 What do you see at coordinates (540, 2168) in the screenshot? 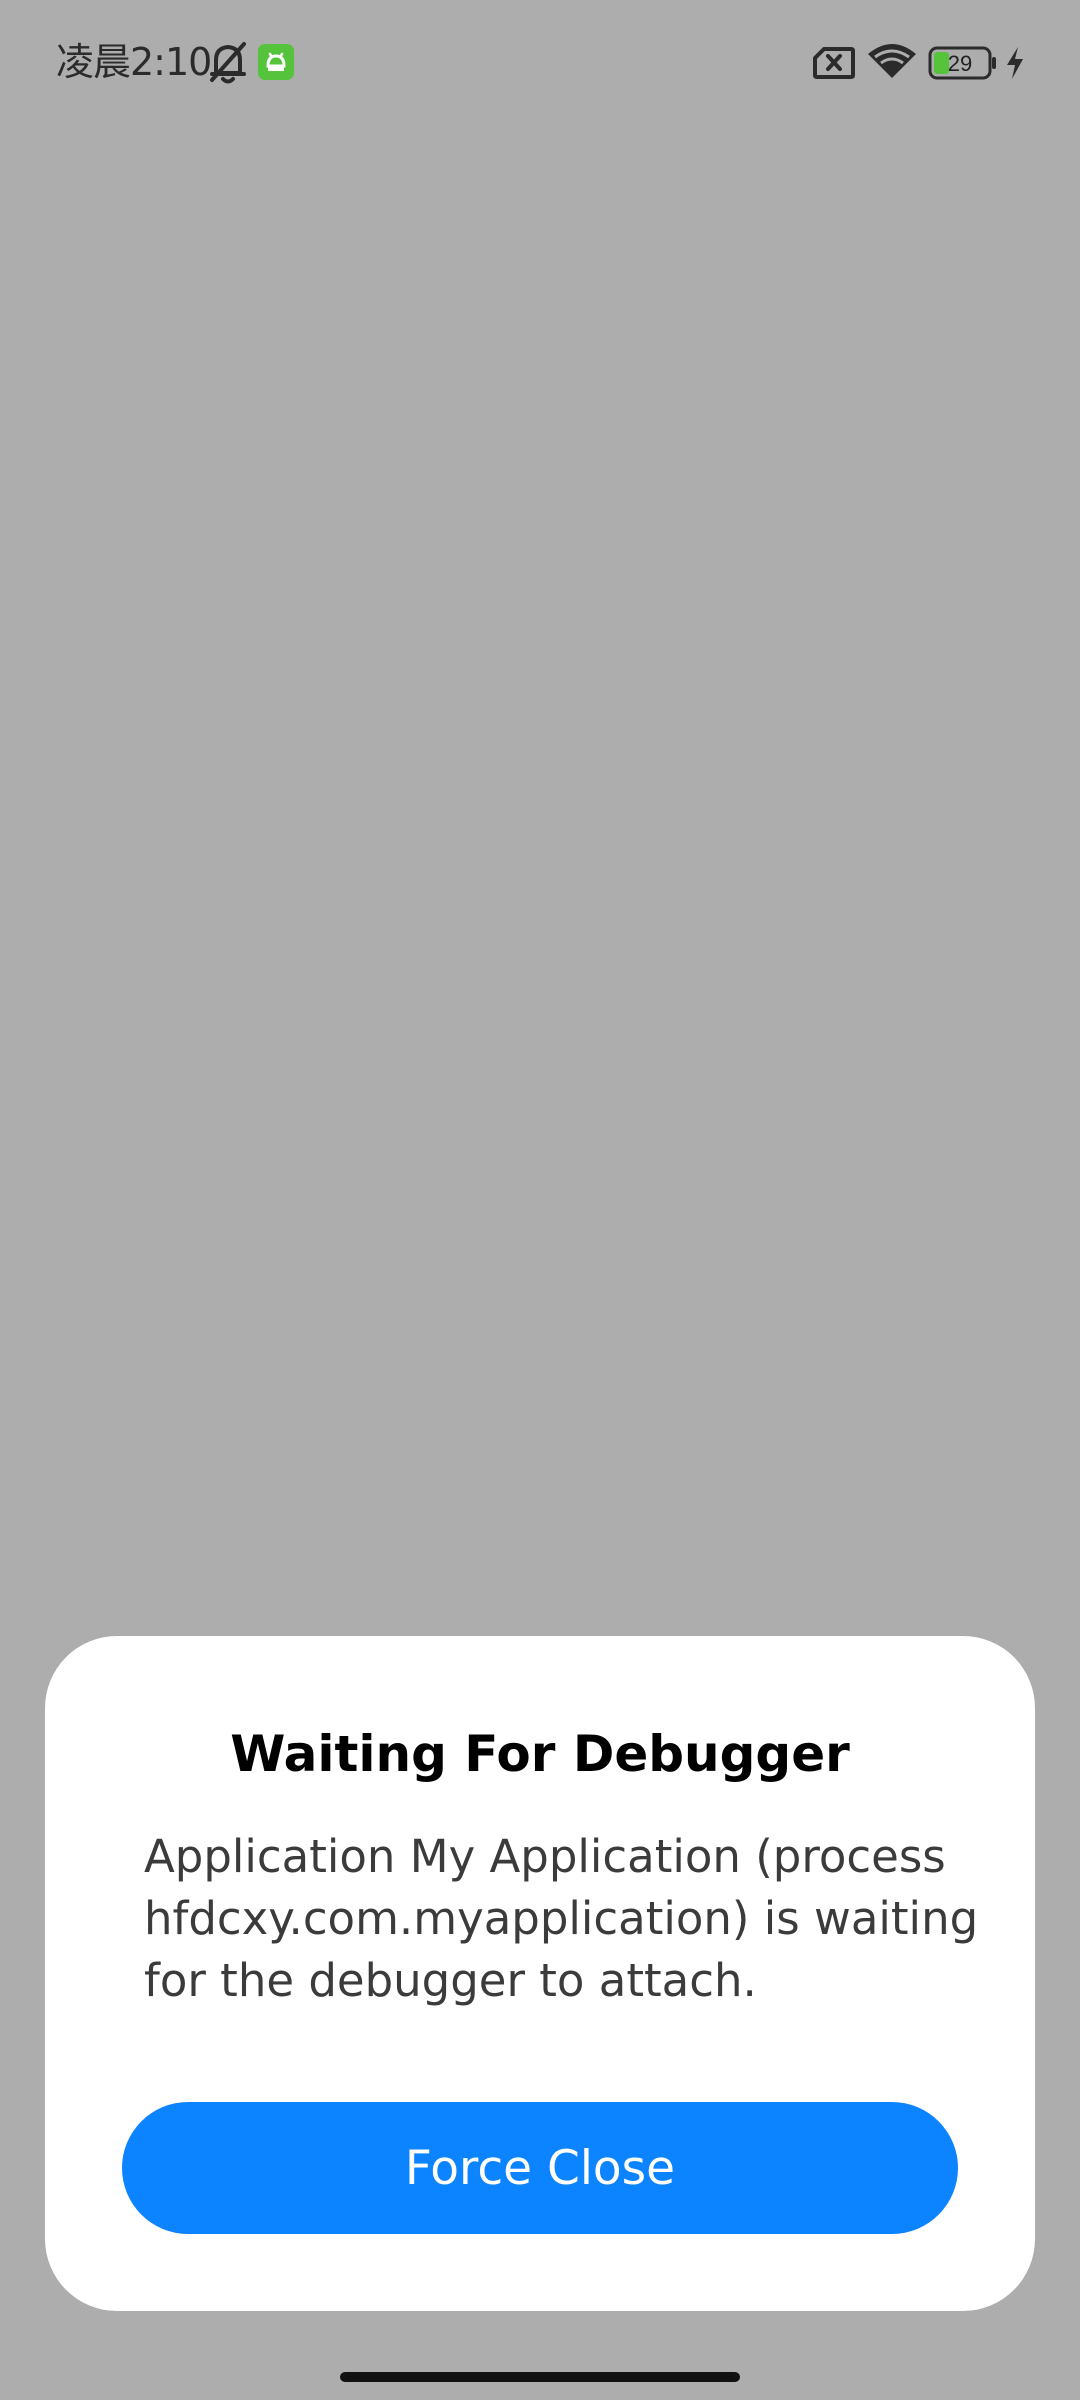
I see `force-close-button: Force Close` at bounding box center [540, 2168].